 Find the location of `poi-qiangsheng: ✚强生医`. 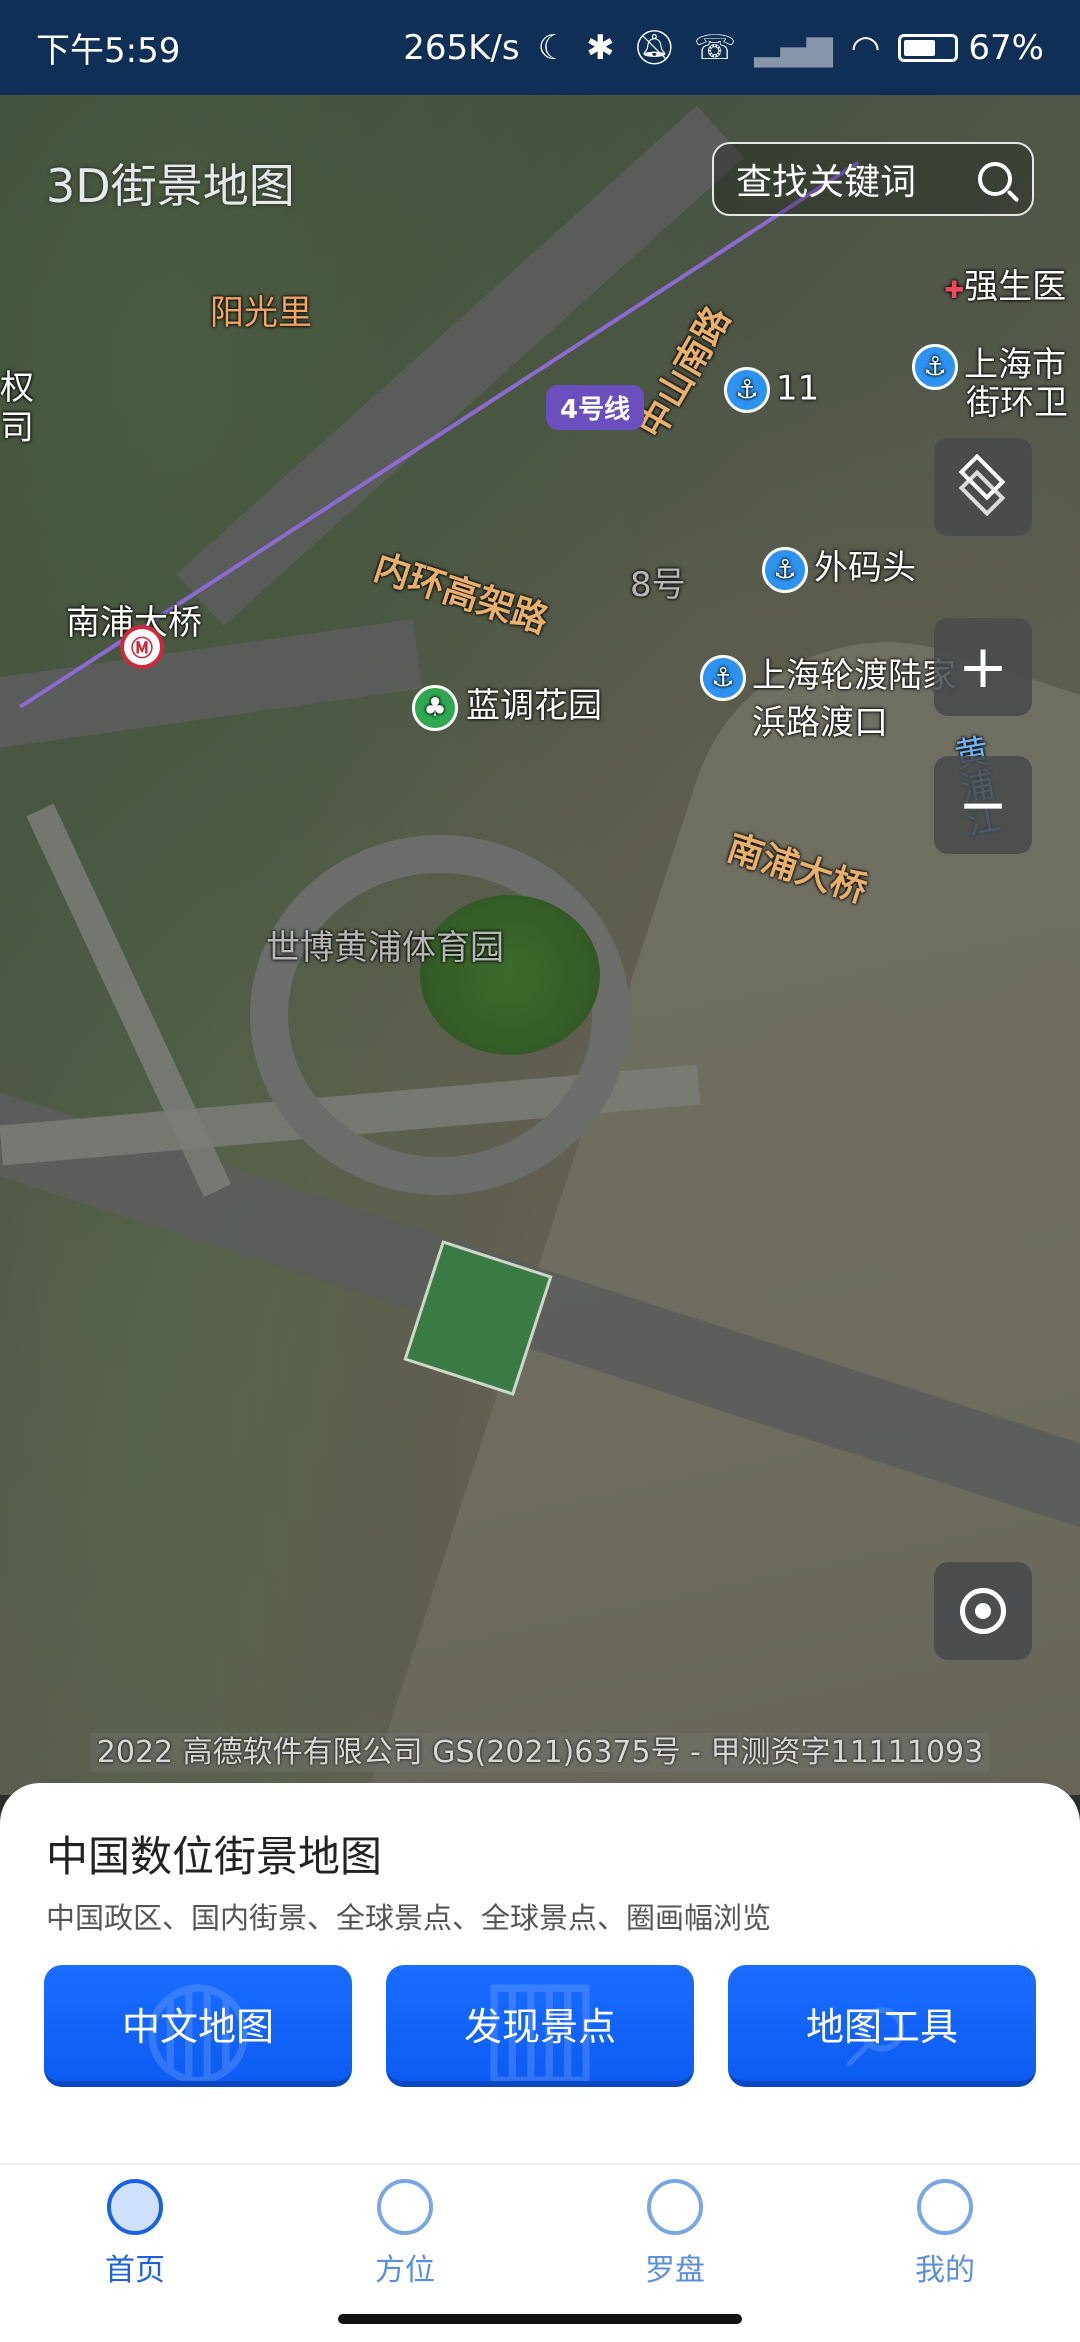

poi-qiangsheng: ✚强生医 is located at coordinates (1005, 283).